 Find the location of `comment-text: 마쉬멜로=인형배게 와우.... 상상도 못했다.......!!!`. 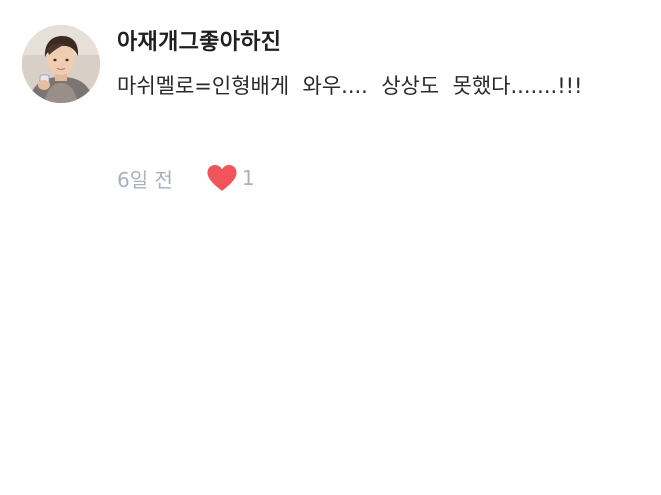

comment-text: 마쉬멜로=인형배게 와우.... 상상도 못했다.......!!! is located at coordinates (350, 86).